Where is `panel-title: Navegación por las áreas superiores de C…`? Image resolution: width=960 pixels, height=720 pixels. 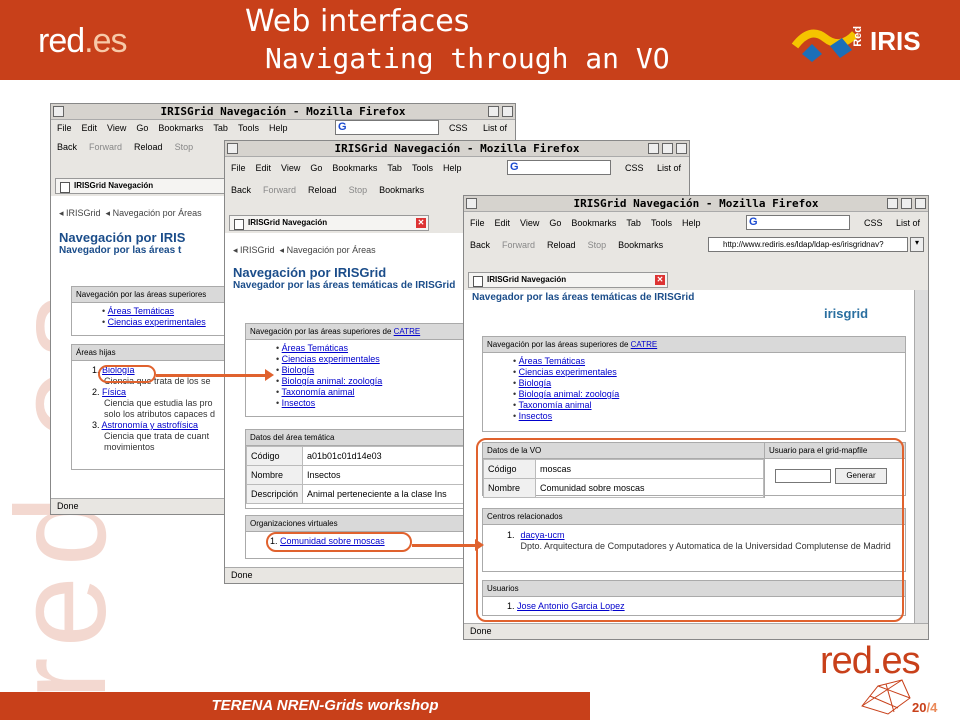 panel-title: Navegación por las áreas superiores de C… is located at coordinates (694, 345).